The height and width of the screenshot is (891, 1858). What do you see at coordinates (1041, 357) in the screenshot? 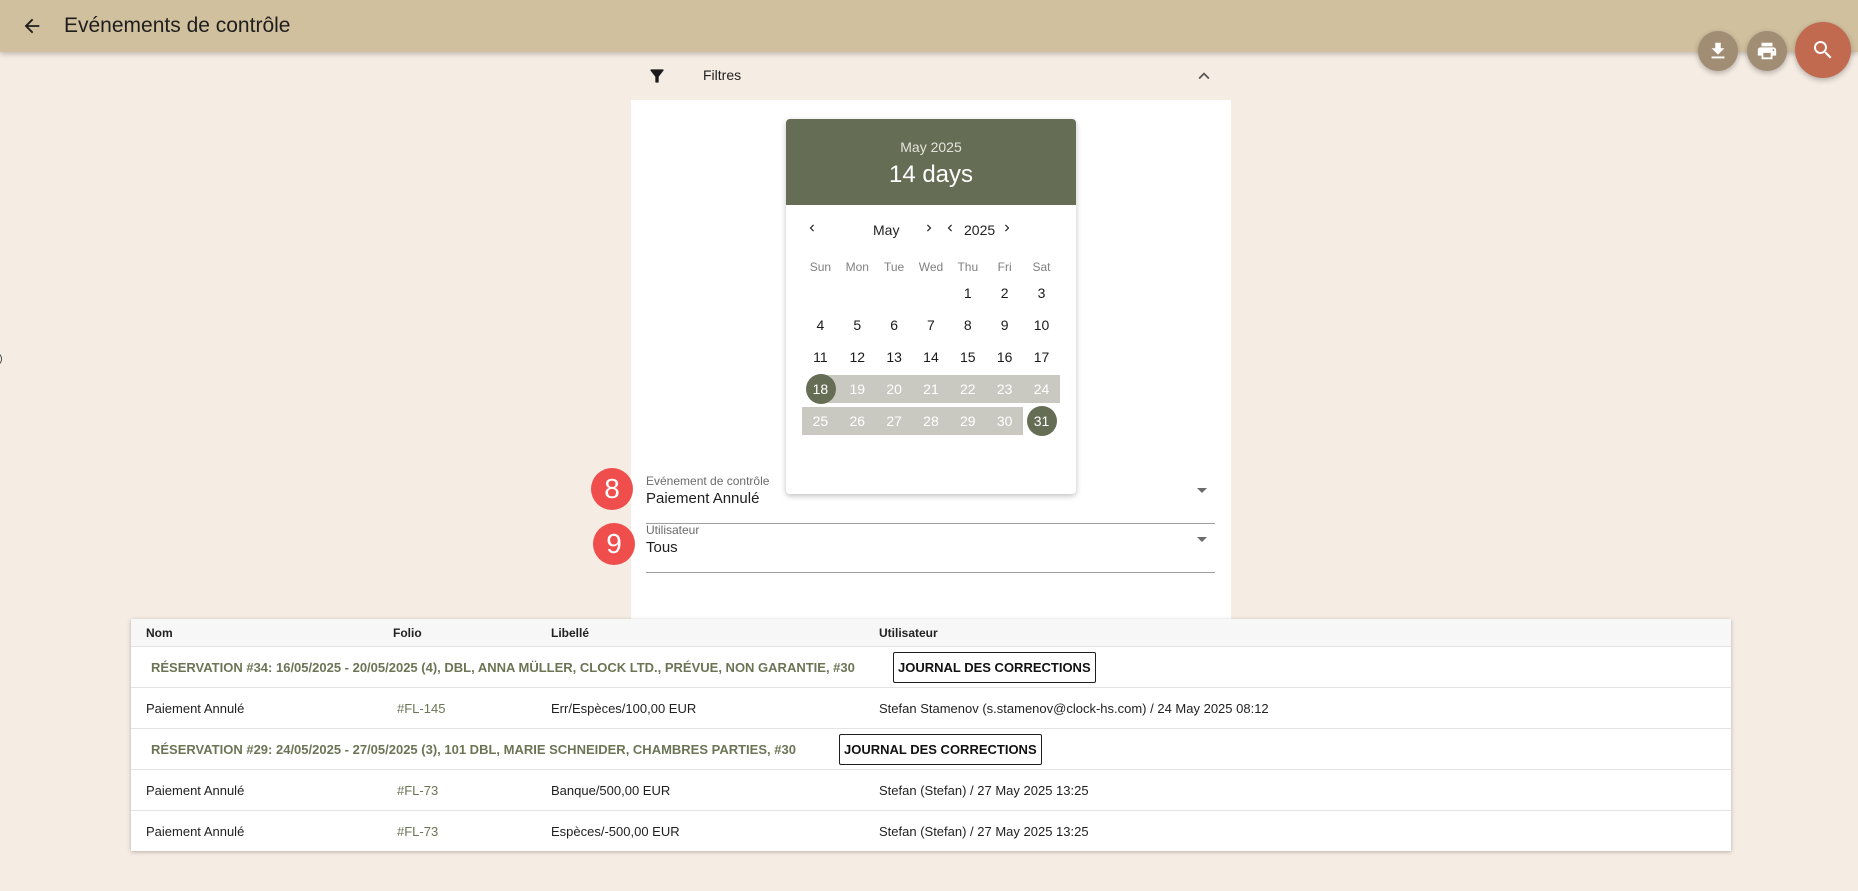
I see `calendar-day: 17` at bounding box center [1041, 357].